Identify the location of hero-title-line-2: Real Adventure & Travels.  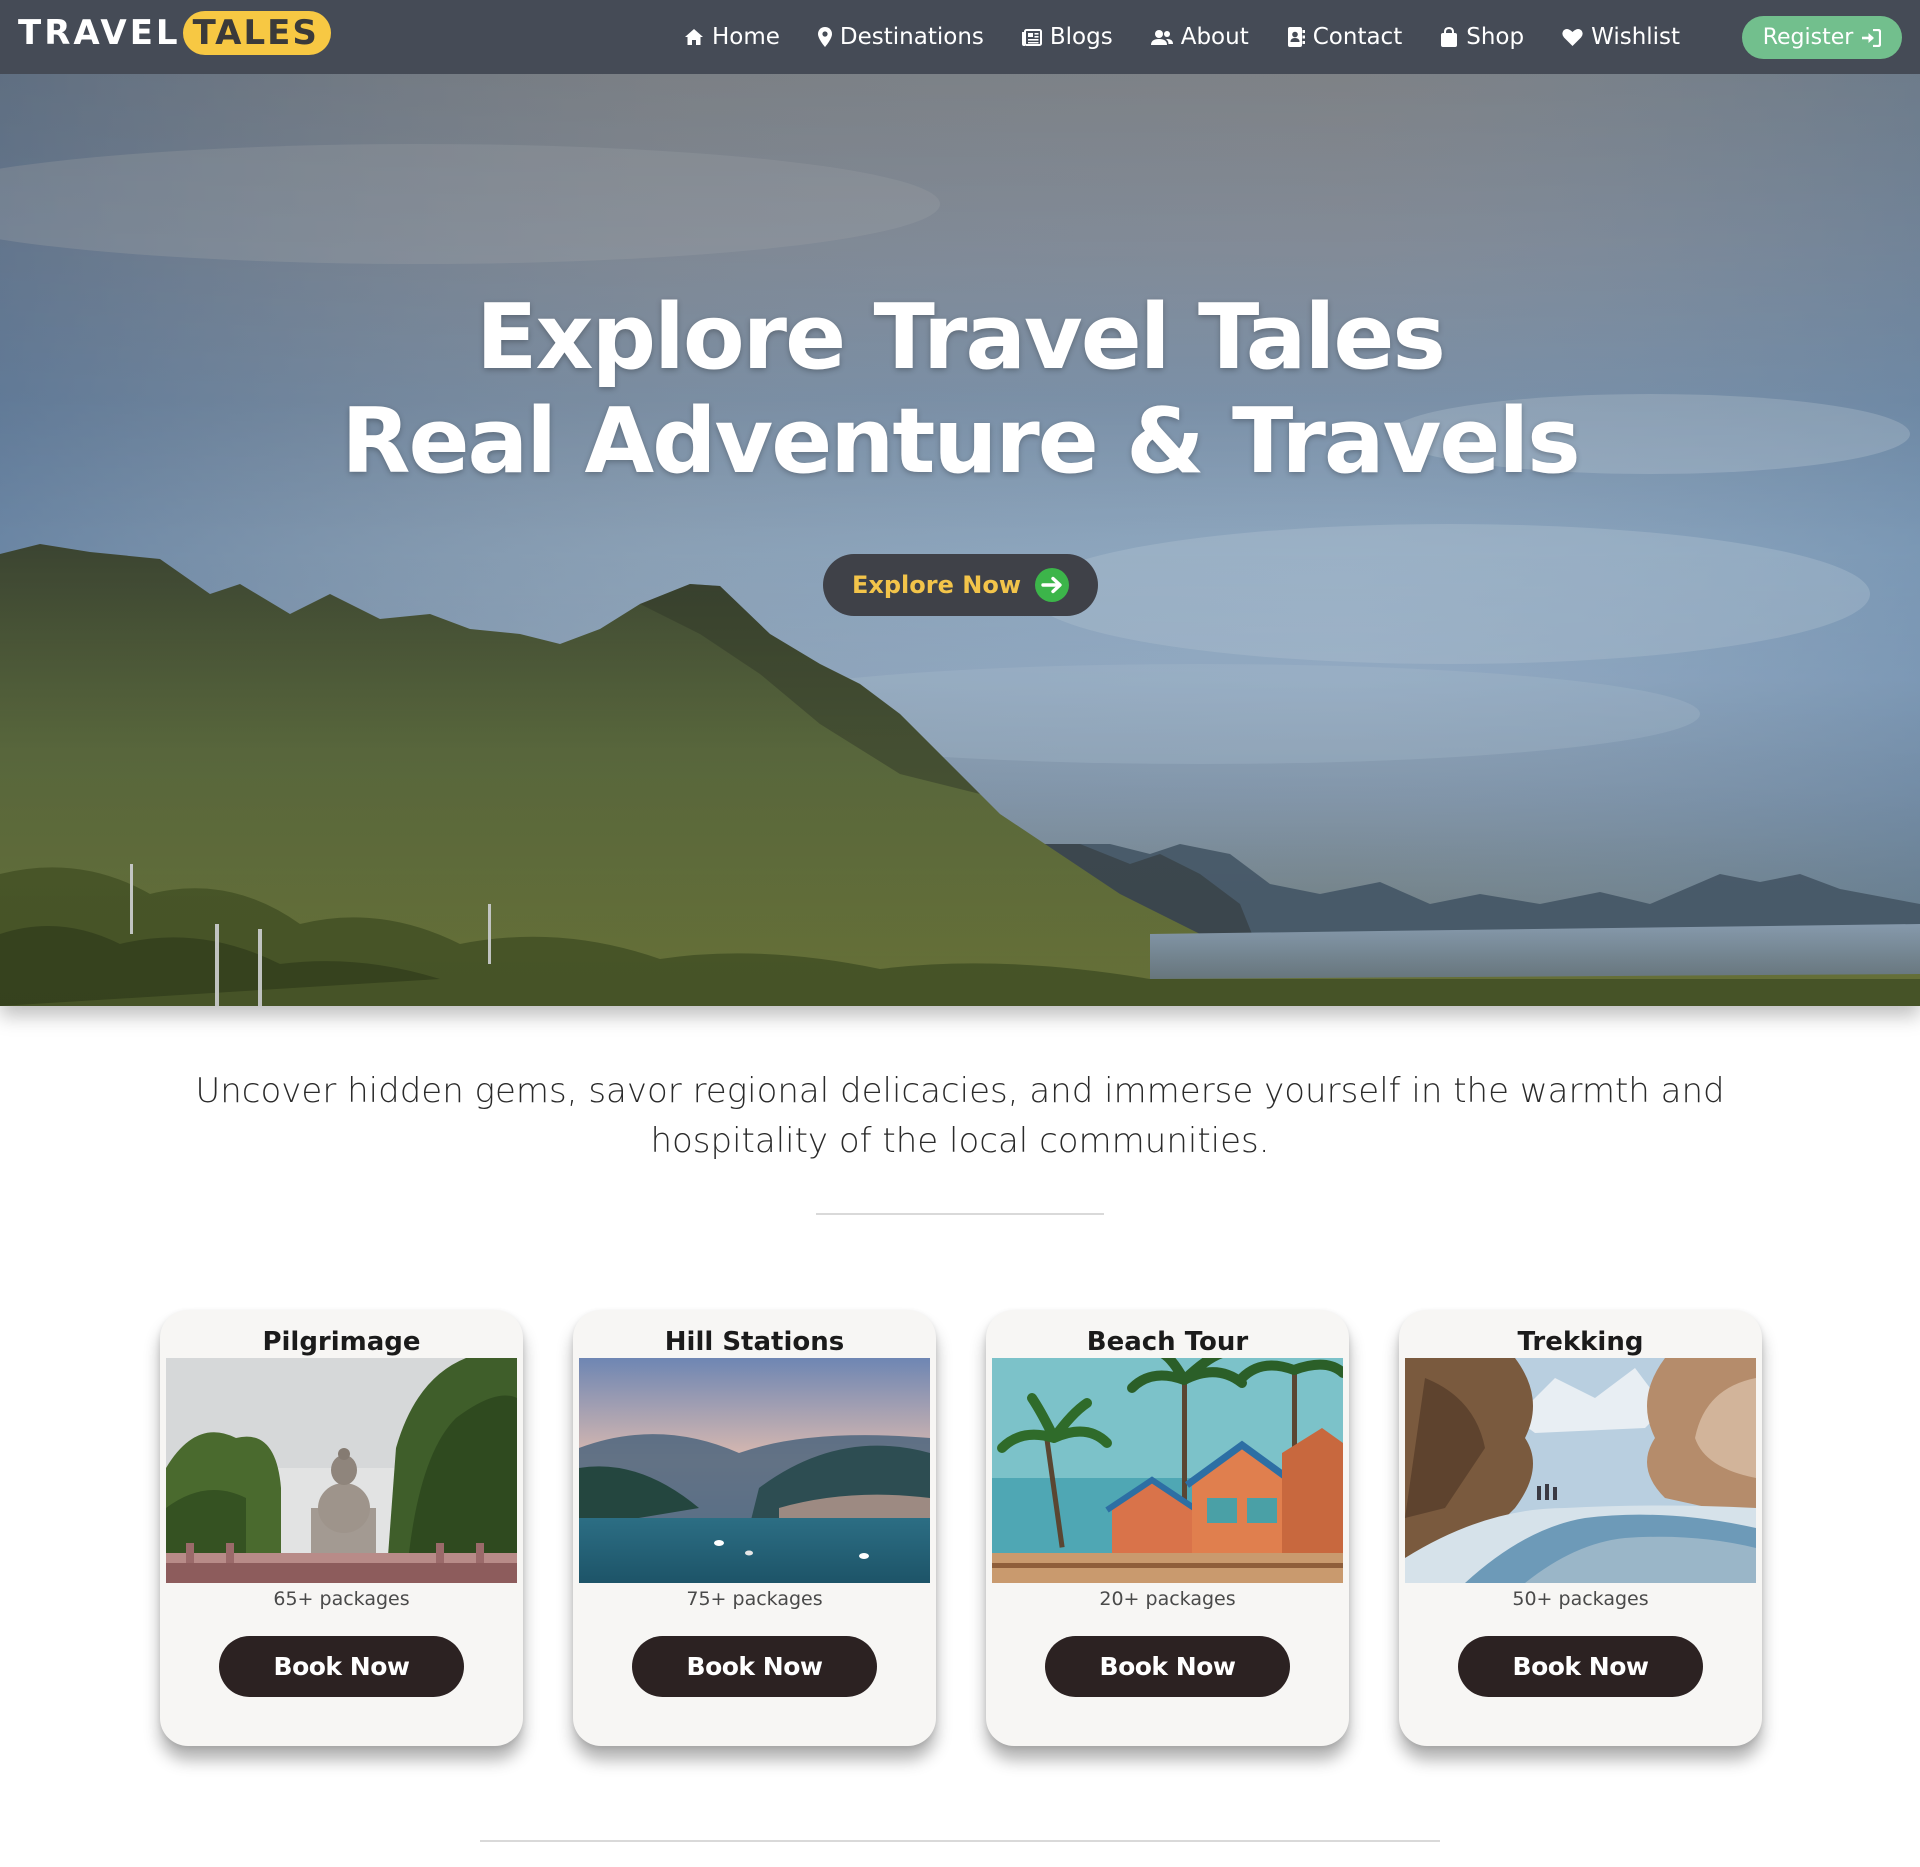
(961, 441).